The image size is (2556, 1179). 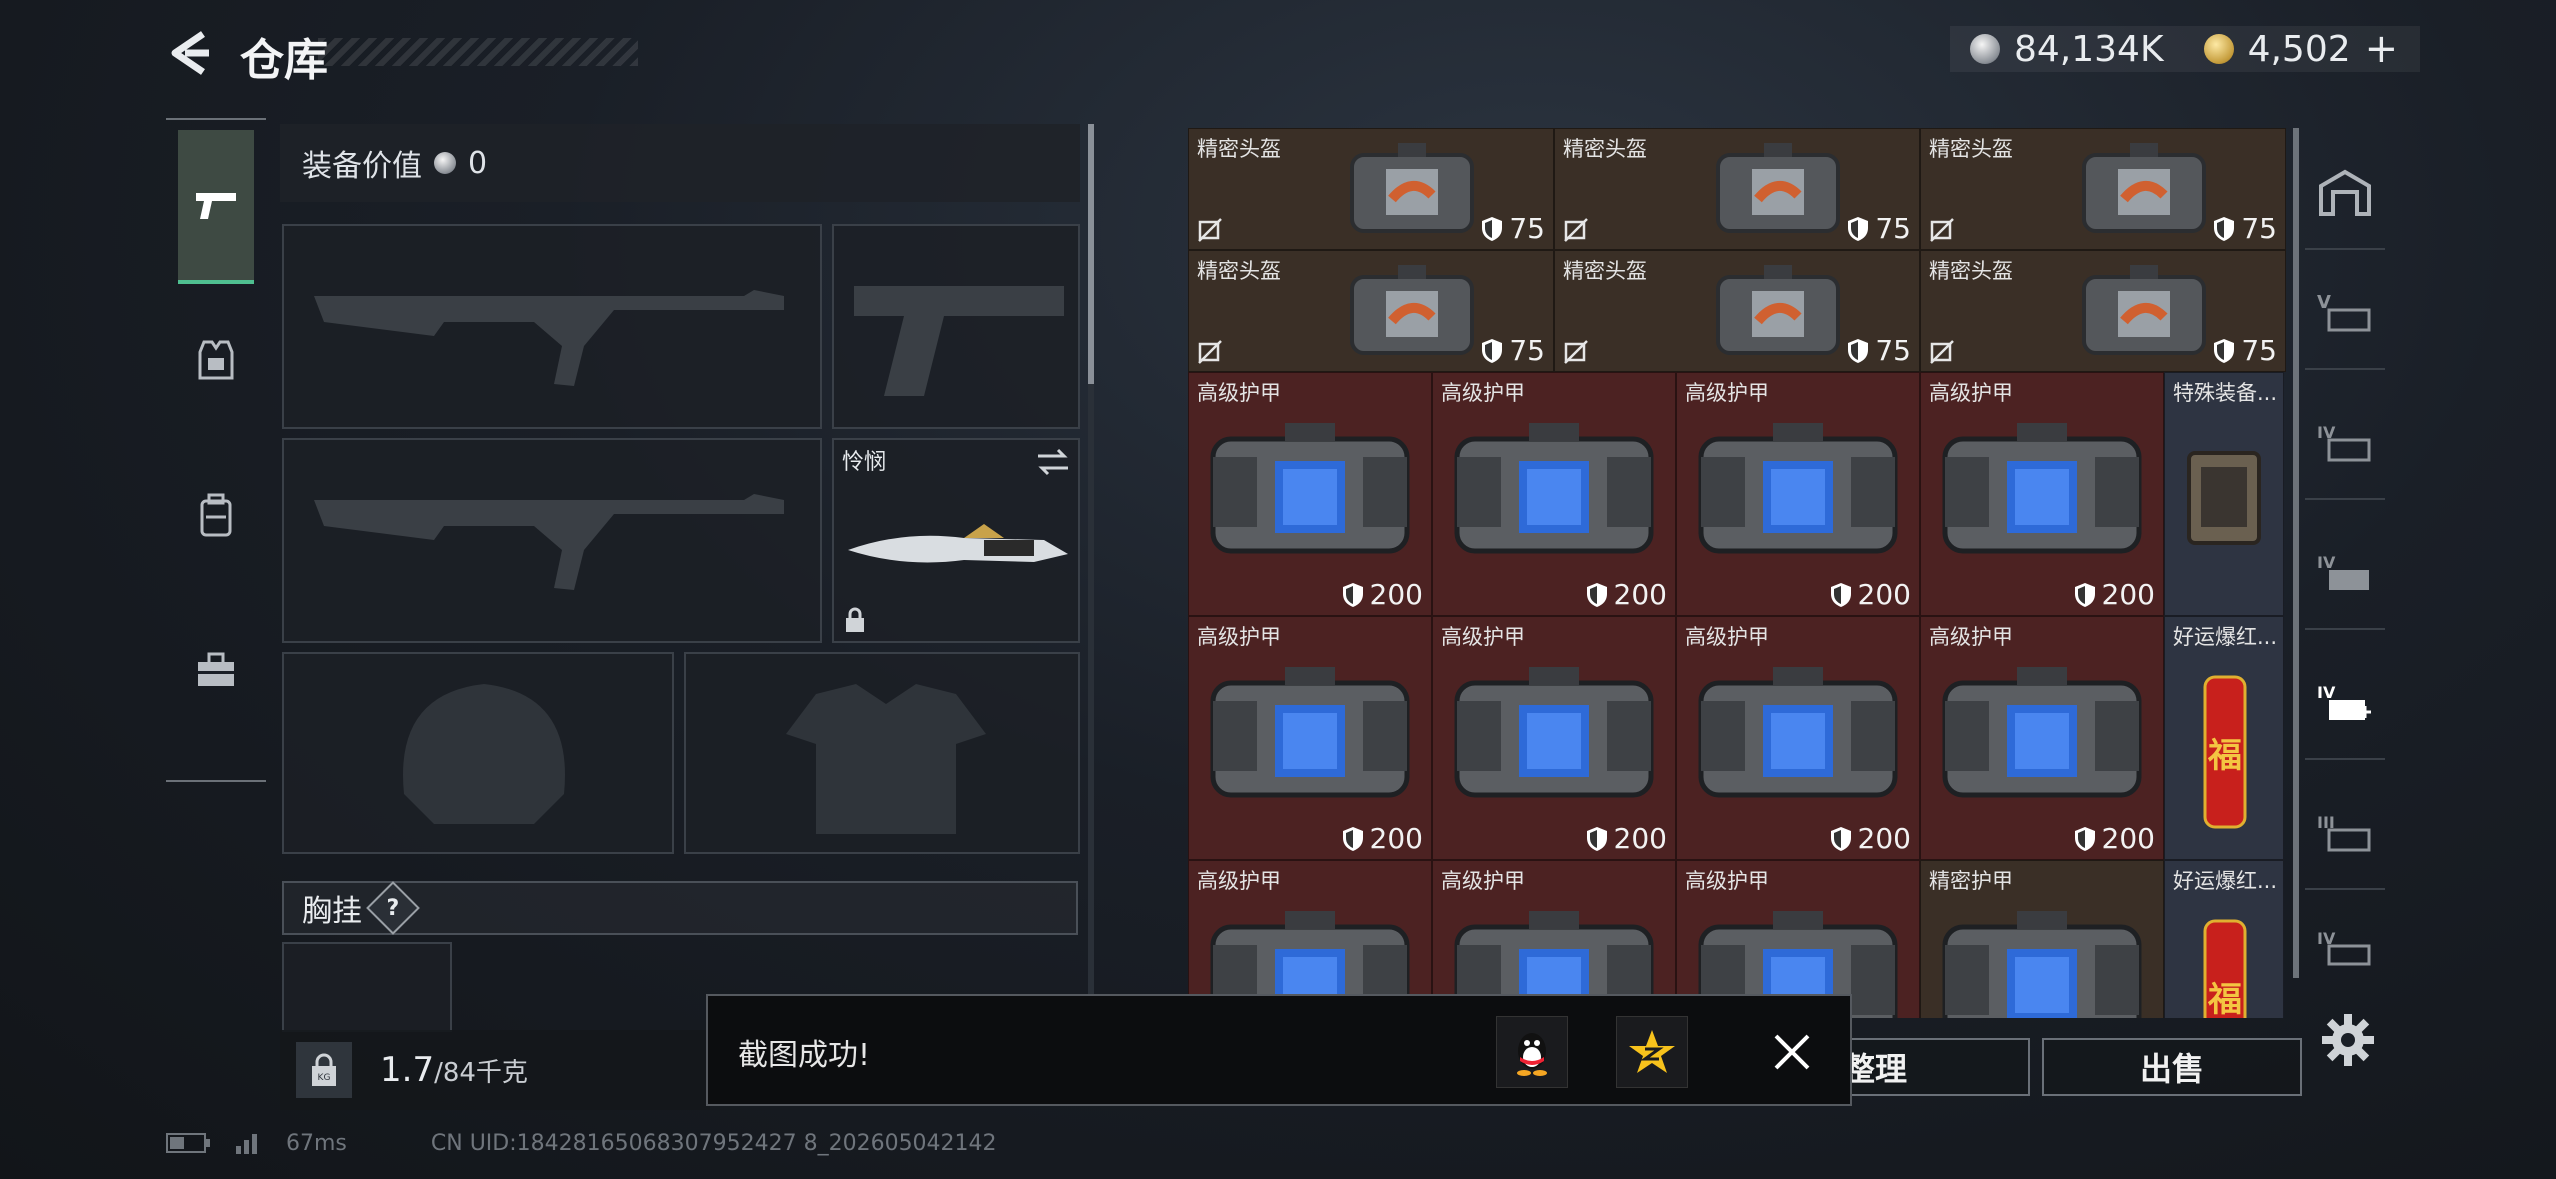 What do you see at coordinates (190, 53) in the screenshot?
I see `back-arrow-icon` at bounding box center [190, 53].